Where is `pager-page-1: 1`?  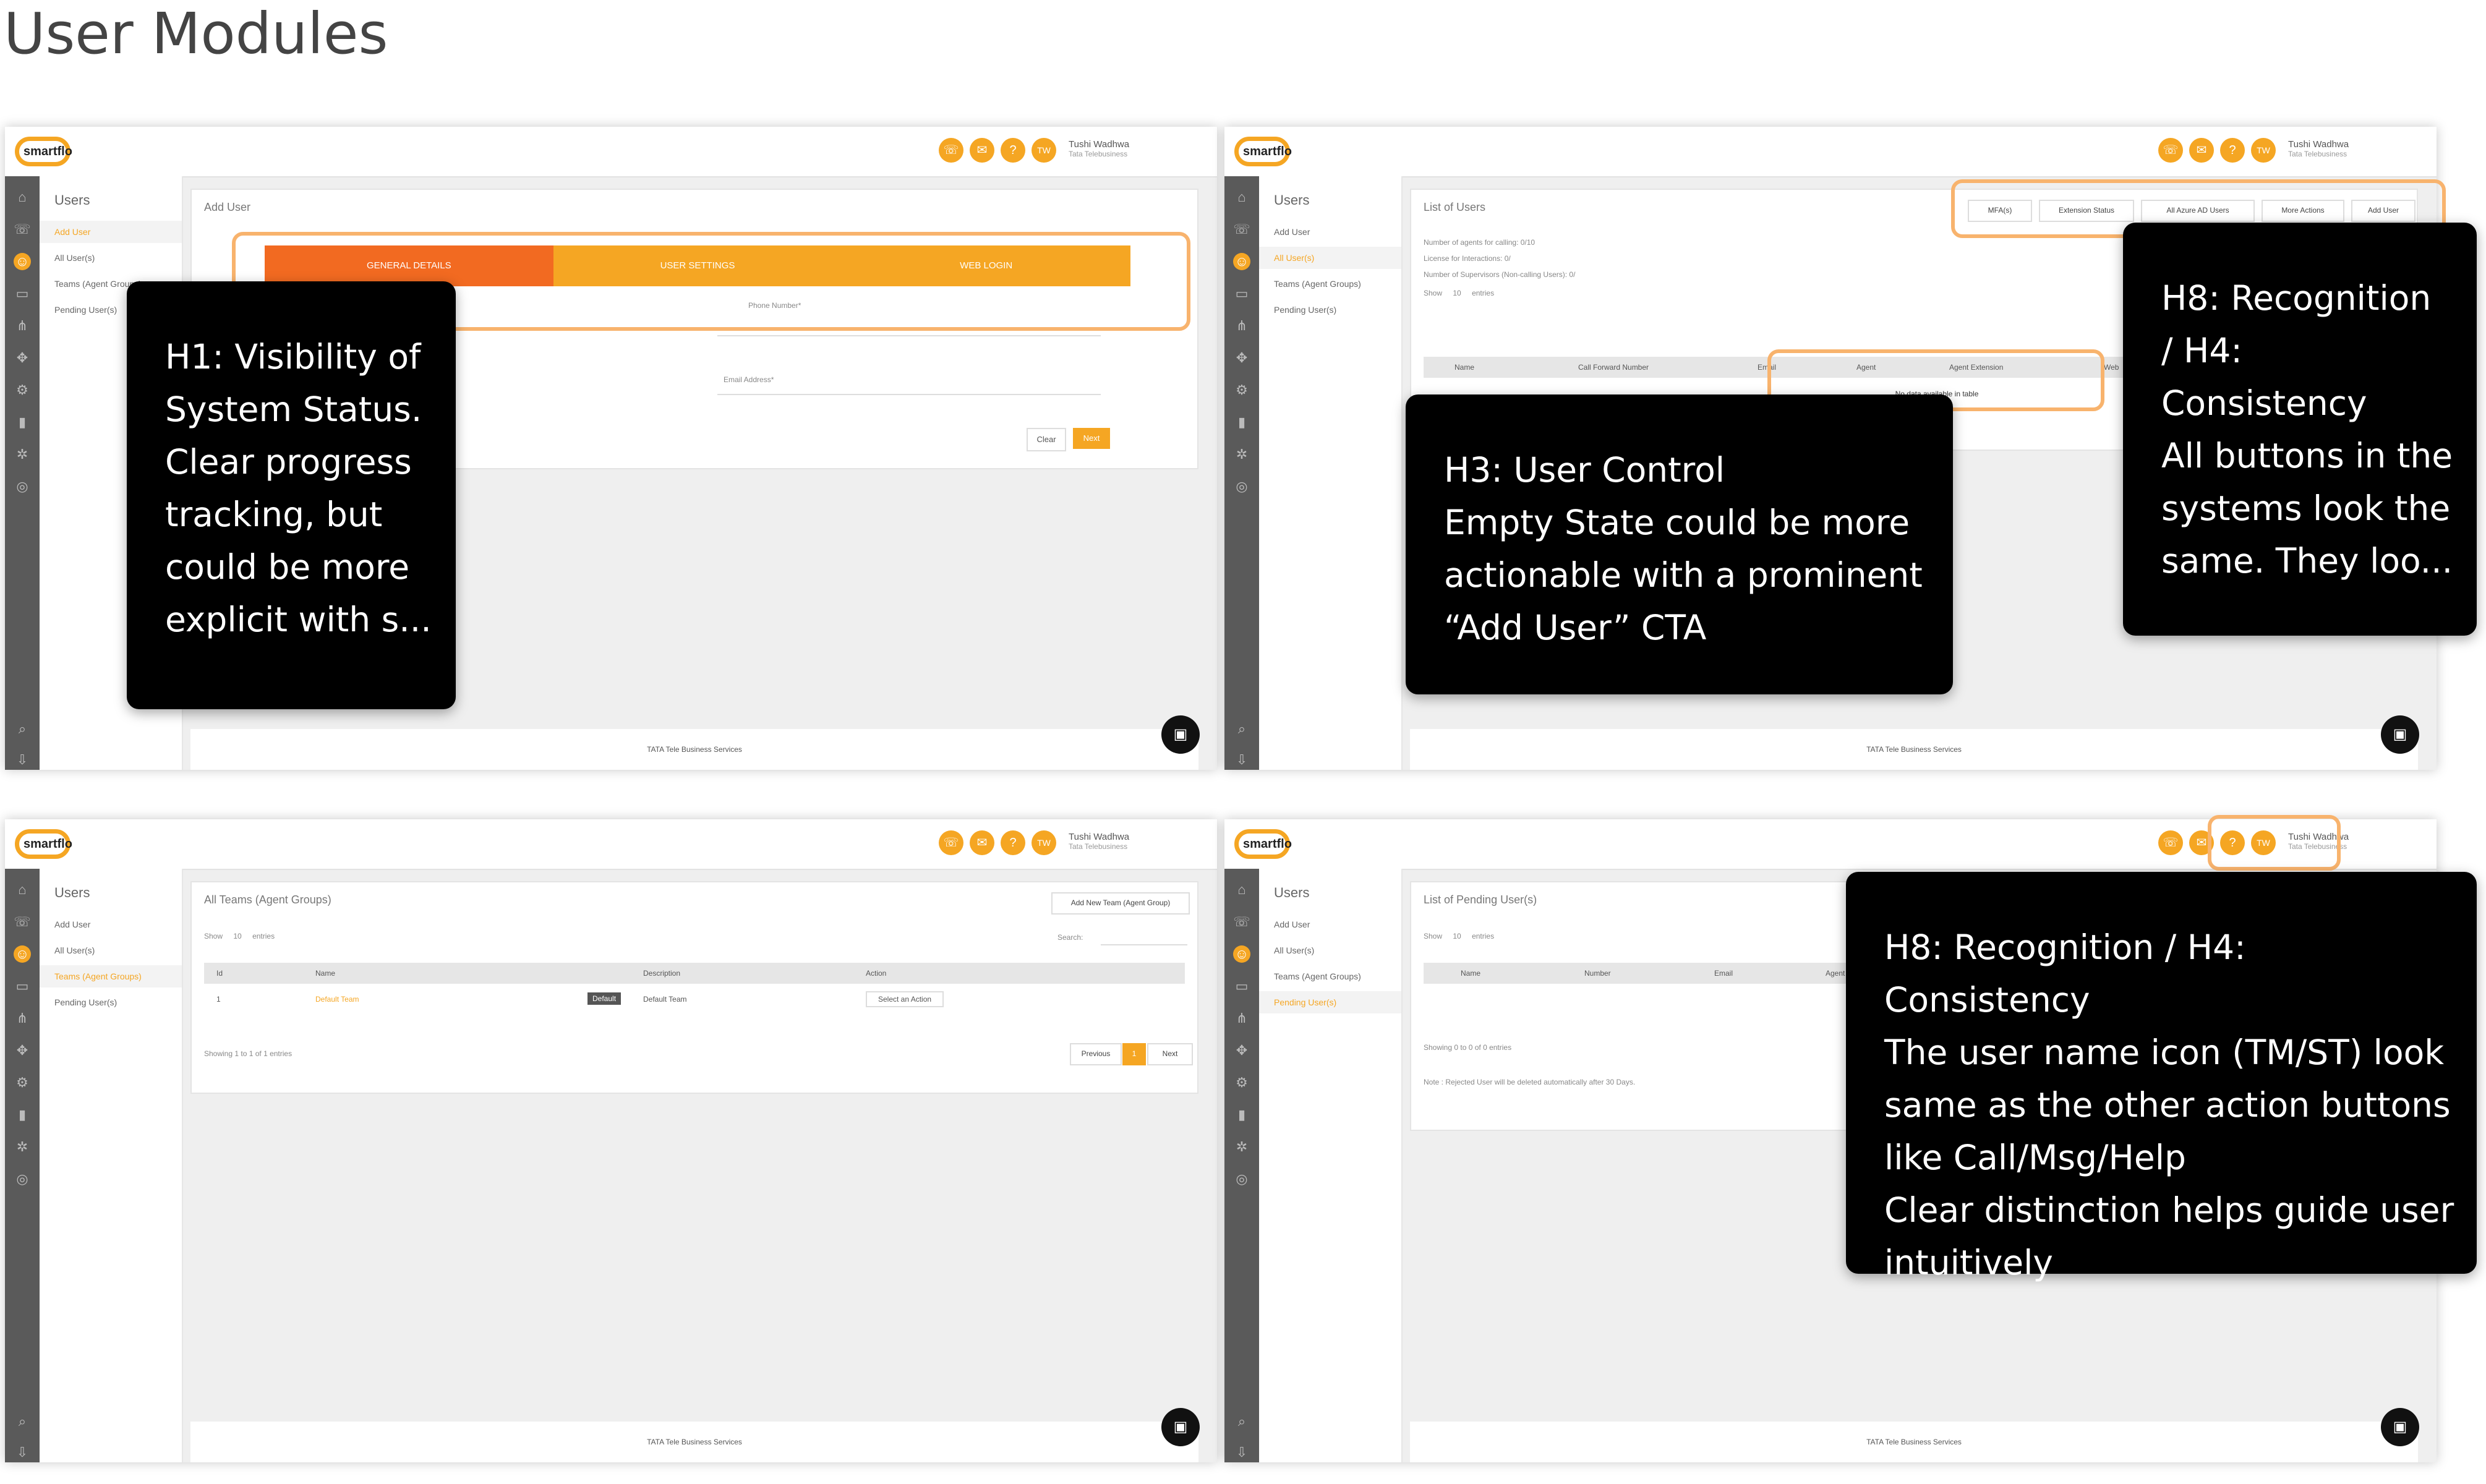 pager-page-1: 1 is located at coordinates (1134, 1054).